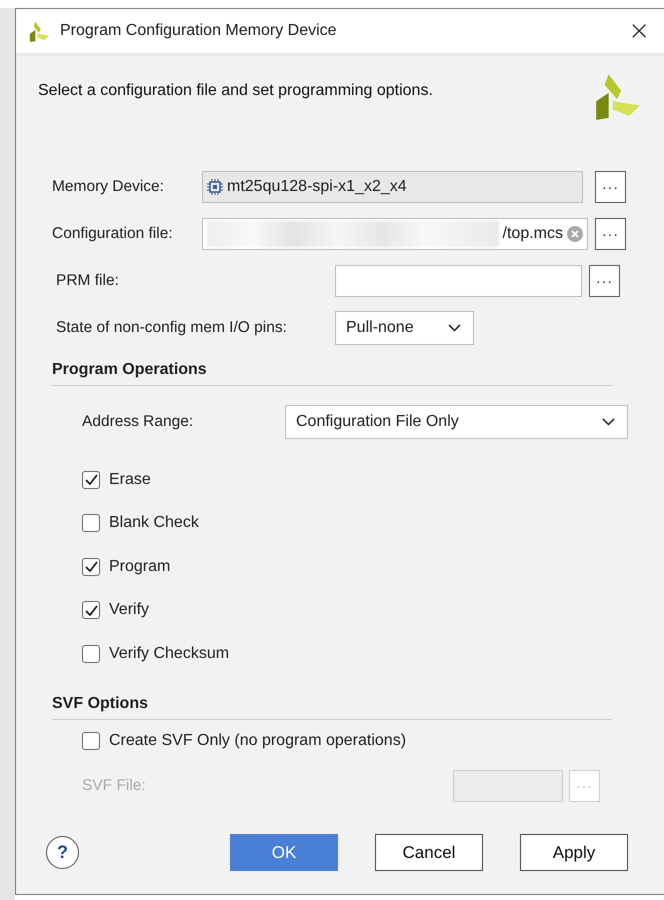  Describe the element at coordinates (88, 281) in the screenshot. I see `field-label: PRM file:` at that location.